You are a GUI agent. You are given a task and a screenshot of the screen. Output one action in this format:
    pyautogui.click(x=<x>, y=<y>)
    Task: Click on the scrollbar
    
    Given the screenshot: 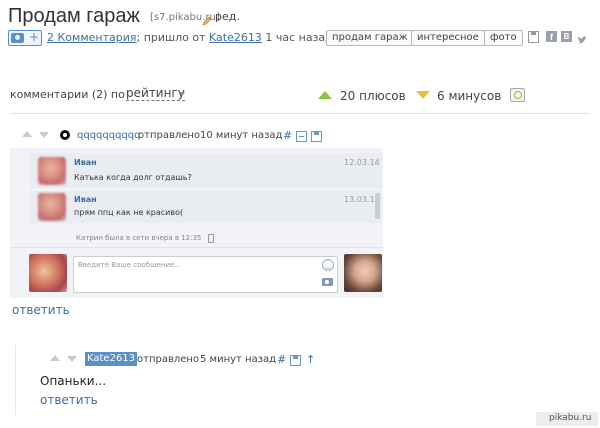 What is the action you would take?
    pyautogui.click(x=377, y=206)
    